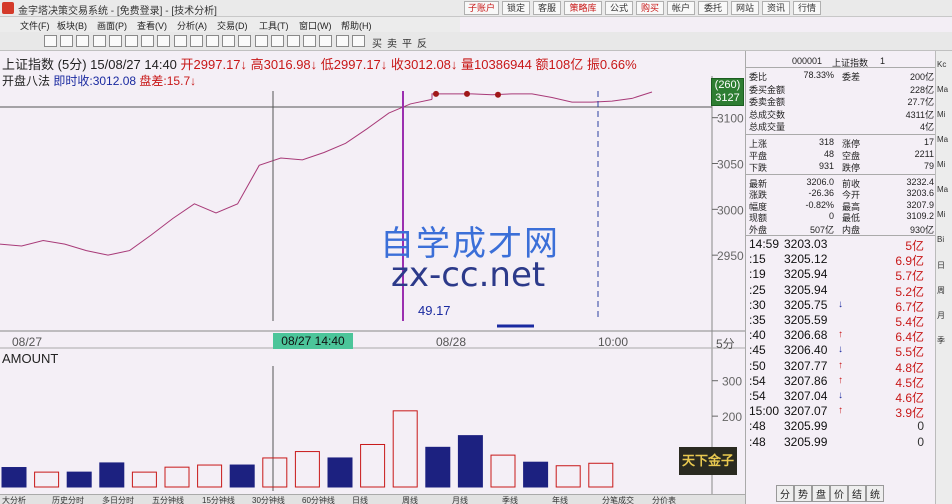 This screenshot has width=952, height=504. Describe the element at coordinates (72, 64) in the screenshot. I see `period-label: (5分)` at that location.